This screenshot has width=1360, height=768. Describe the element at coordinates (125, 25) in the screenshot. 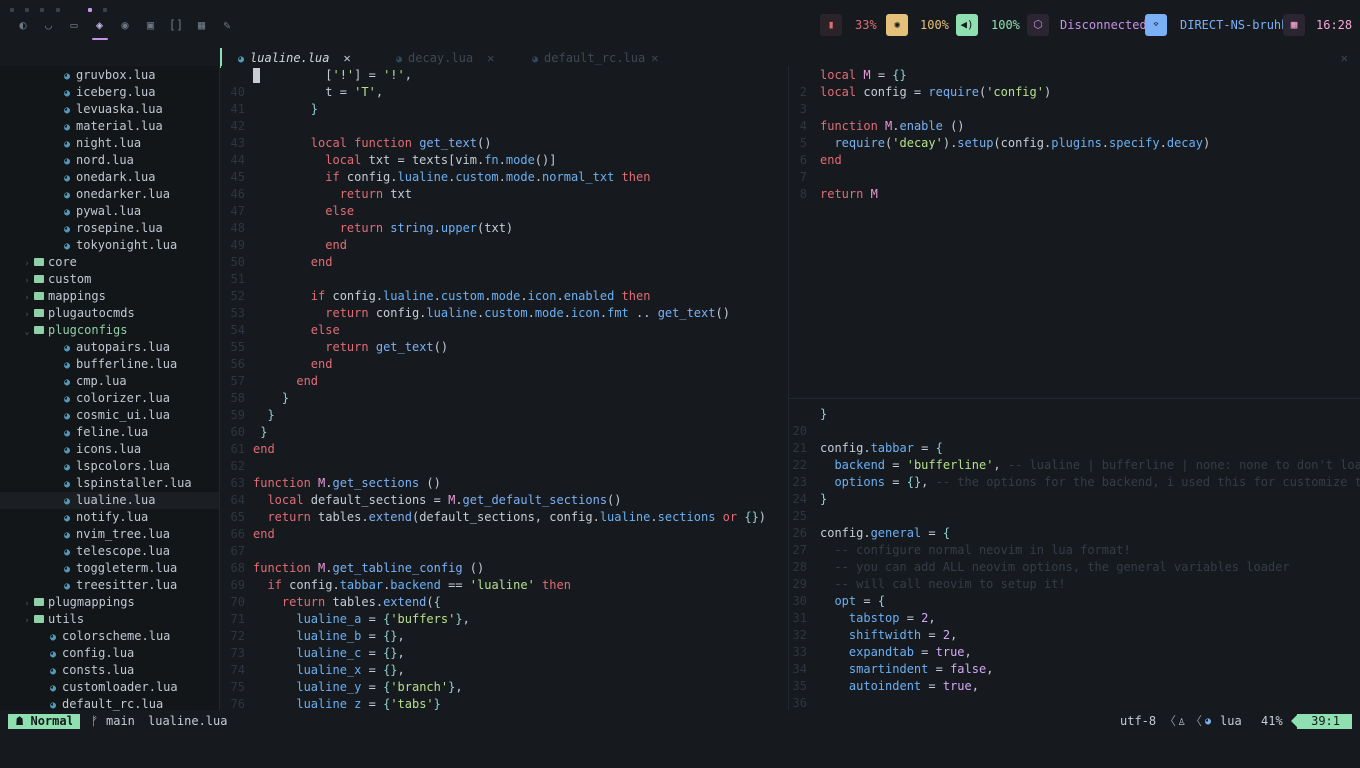

I see `compass-icon: ◉` at that location.